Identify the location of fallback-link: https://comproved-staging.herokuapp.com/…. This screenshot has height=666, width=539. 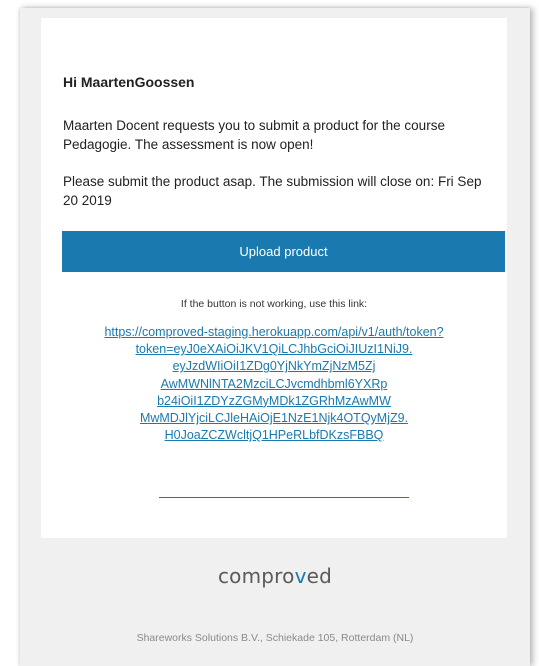
(274, 384).